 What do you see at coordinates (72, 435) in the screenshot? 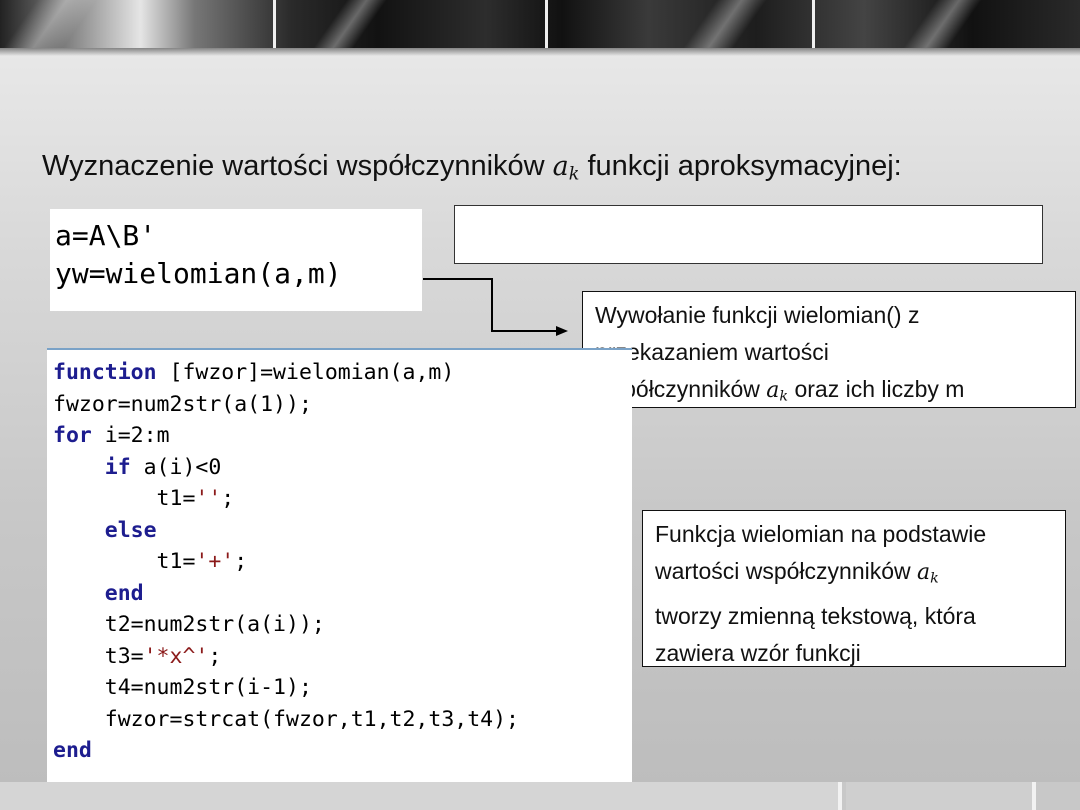
I see `code-keyword: for` at bounding box center [72, 435].